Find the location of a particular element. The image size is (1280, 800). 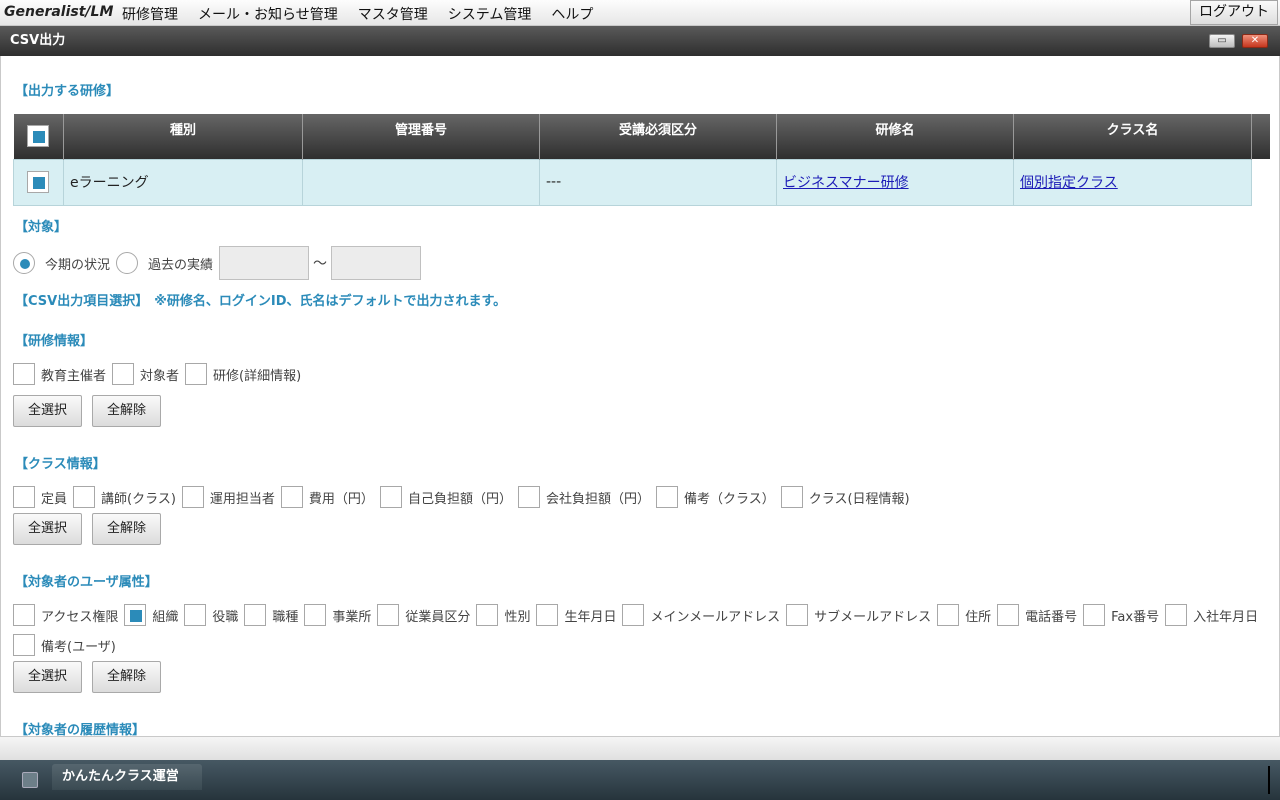

logout-button: ログアウト is located at coordinates (1234, 12).